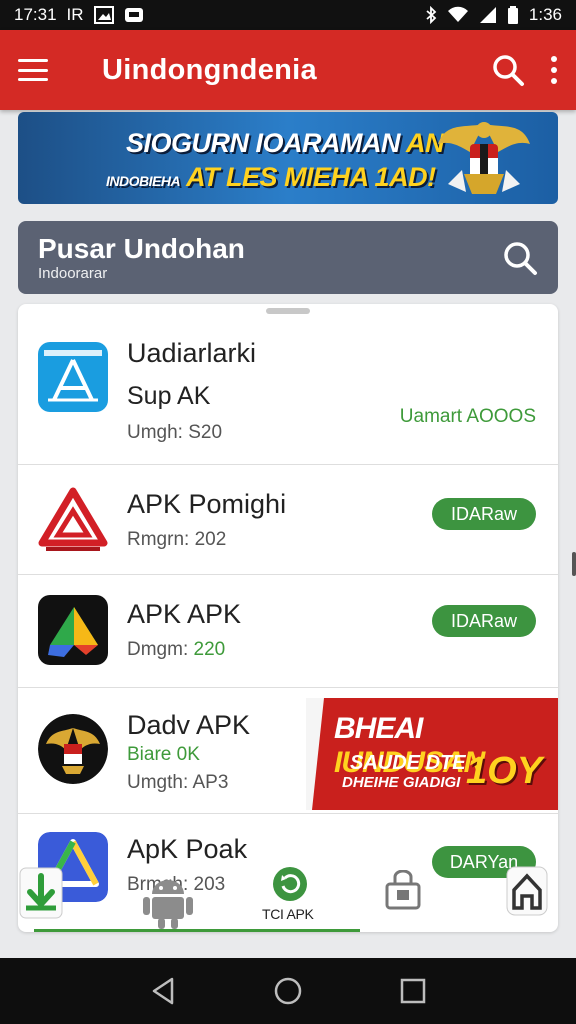 The image size is (576, 1024). I want to click on app-meta-label: Dmgm:, so click(158, 649).